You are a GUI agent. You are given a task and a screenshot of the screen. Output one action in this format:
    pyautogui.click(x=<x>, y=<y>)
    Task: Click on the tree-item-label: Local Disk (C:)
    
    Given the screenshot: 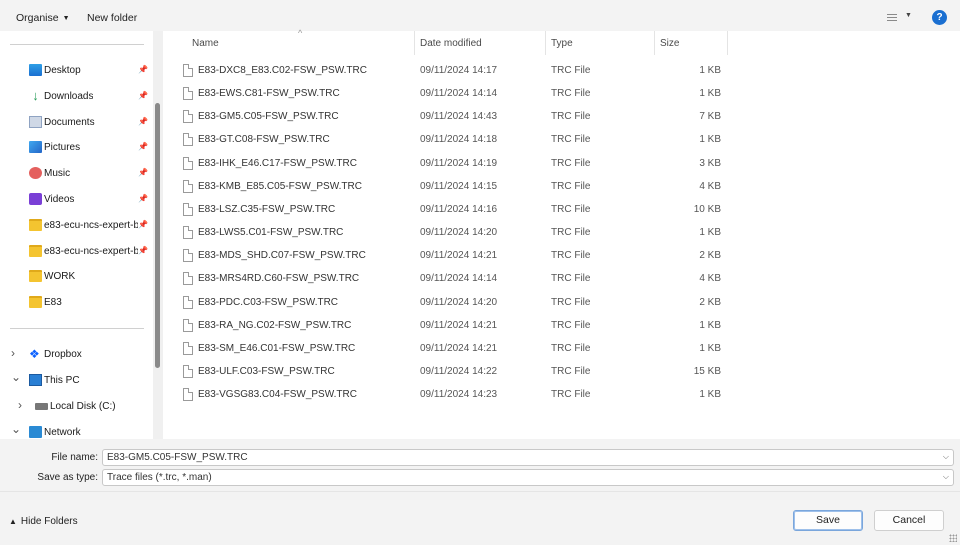 What is the action you would take?
    pyautogui.click(x=83, y=406)
    